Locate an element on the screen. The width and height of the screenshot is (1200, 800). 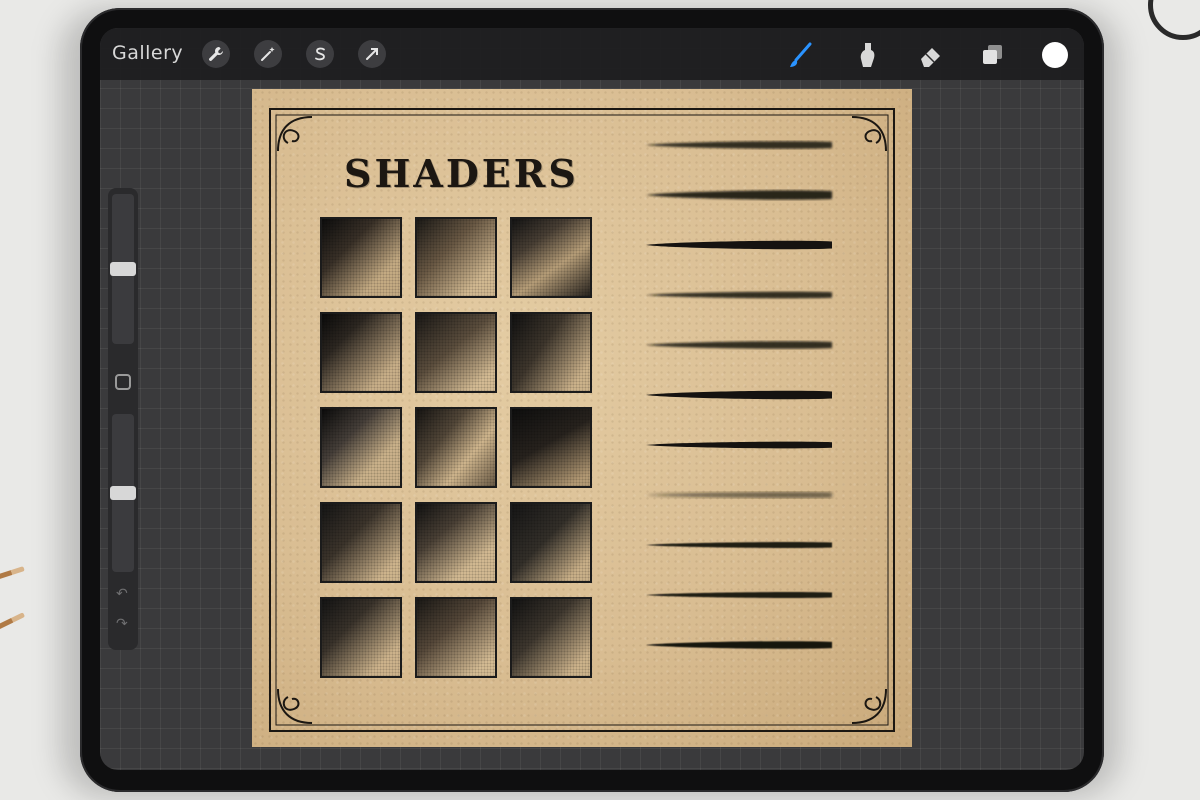
undo-button: ↶ is located at coordinates (122, 594).